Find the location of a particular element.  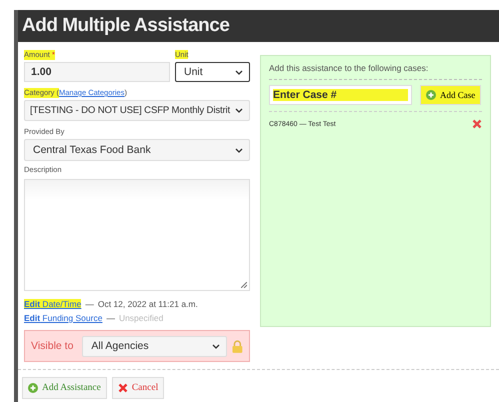

date-value: Oct 12, 2022 at 11:21 a.m. is located at coordinates (148, 304).